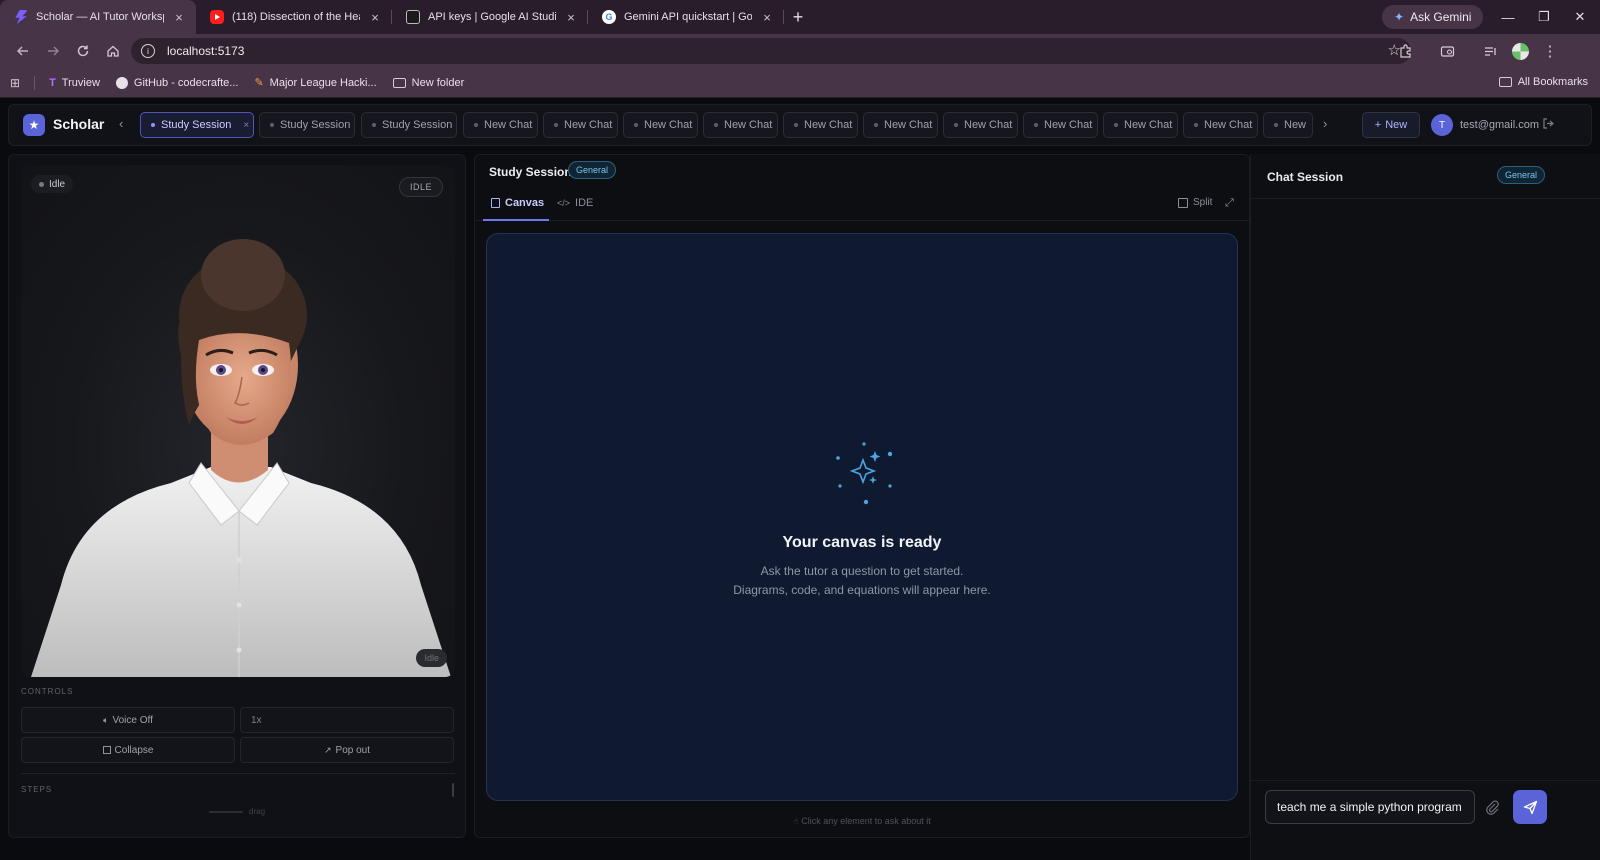  What do you see at coordinates (98, 17) in the screenshot?
I see `browser-tab-scholar: Scholar — AI Tutor Workspace ×` at bounding box center [98, 17].